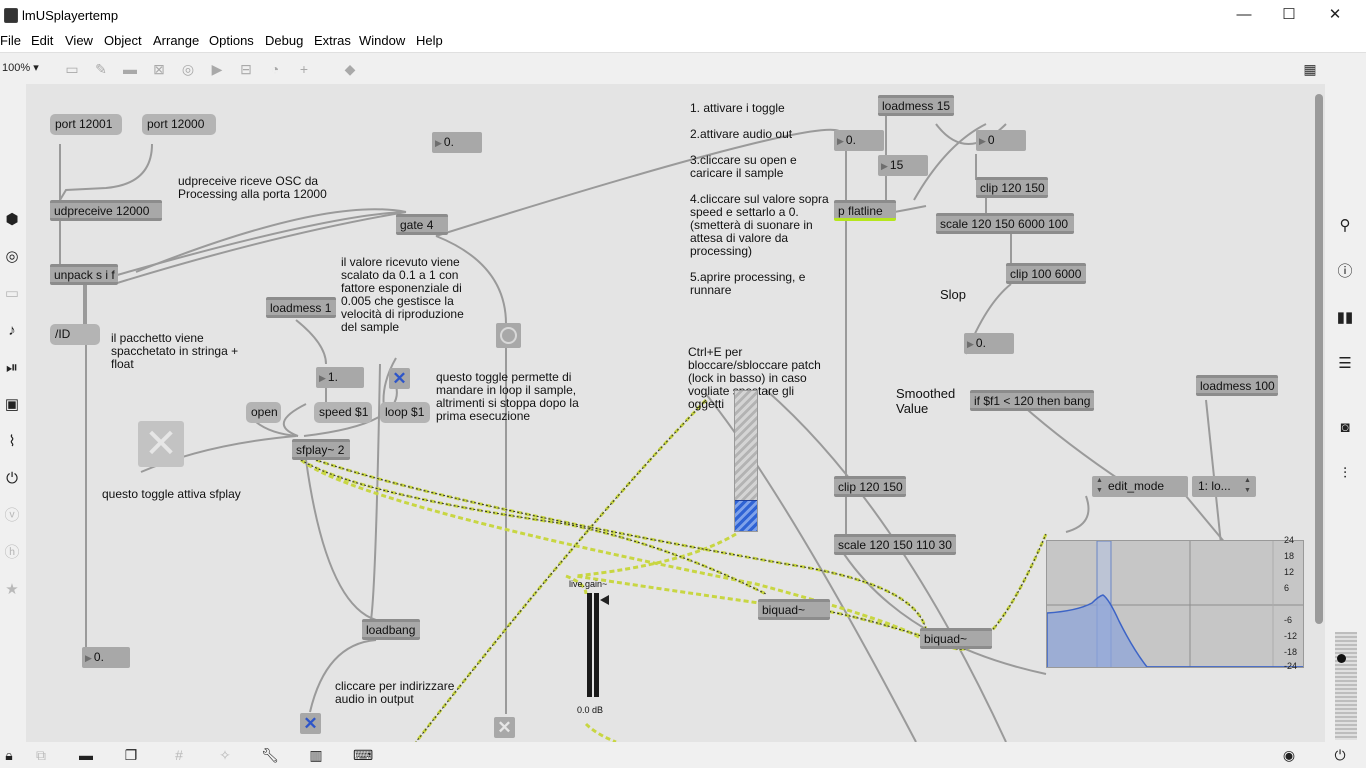 The width and height of the screenshot is (1366, 768). Describe the element at coordinates (1345, 318) in the screenshot. I see `book-icon: ▮▮` at that location.